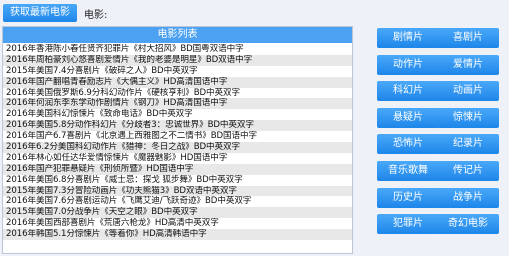 This screenshot has width=509, height=256. Describe the element at coordinates (40, 13) in the screenshot. I see `fetch-latest-movies-button: 获取最新电影` at that location.